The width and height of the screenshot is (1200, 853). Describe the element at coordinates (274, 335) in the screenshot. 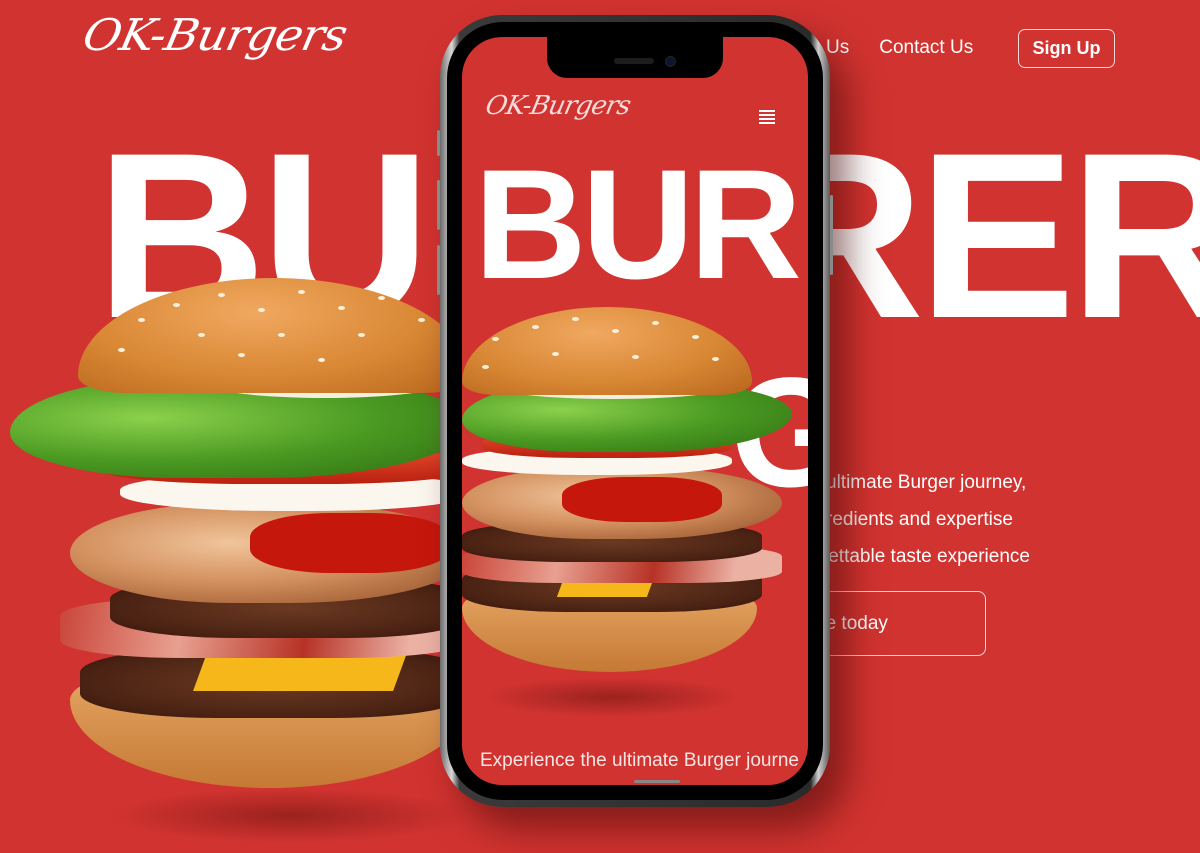

I see `top-bun` at that location.